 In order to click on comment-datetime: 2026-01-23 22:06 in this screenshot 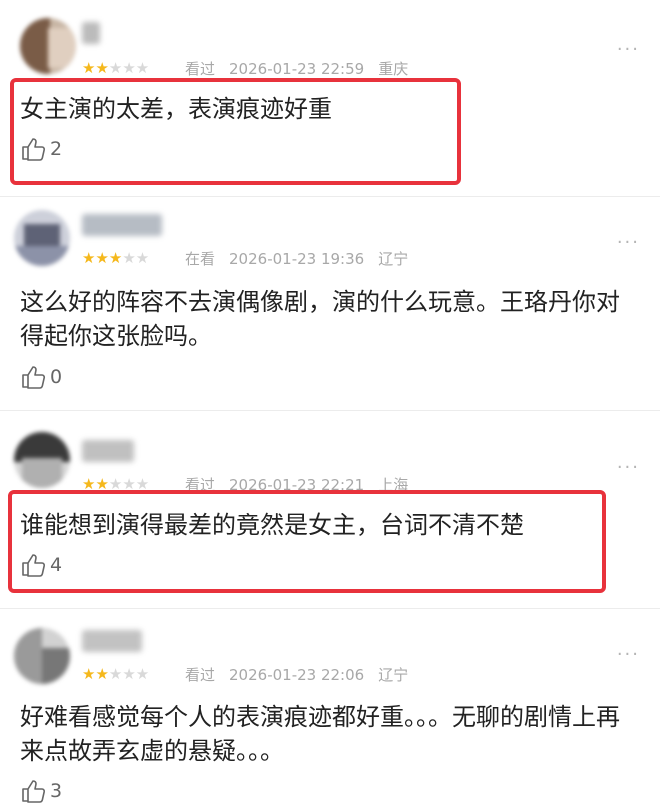, I will do `click(297, 675)`.